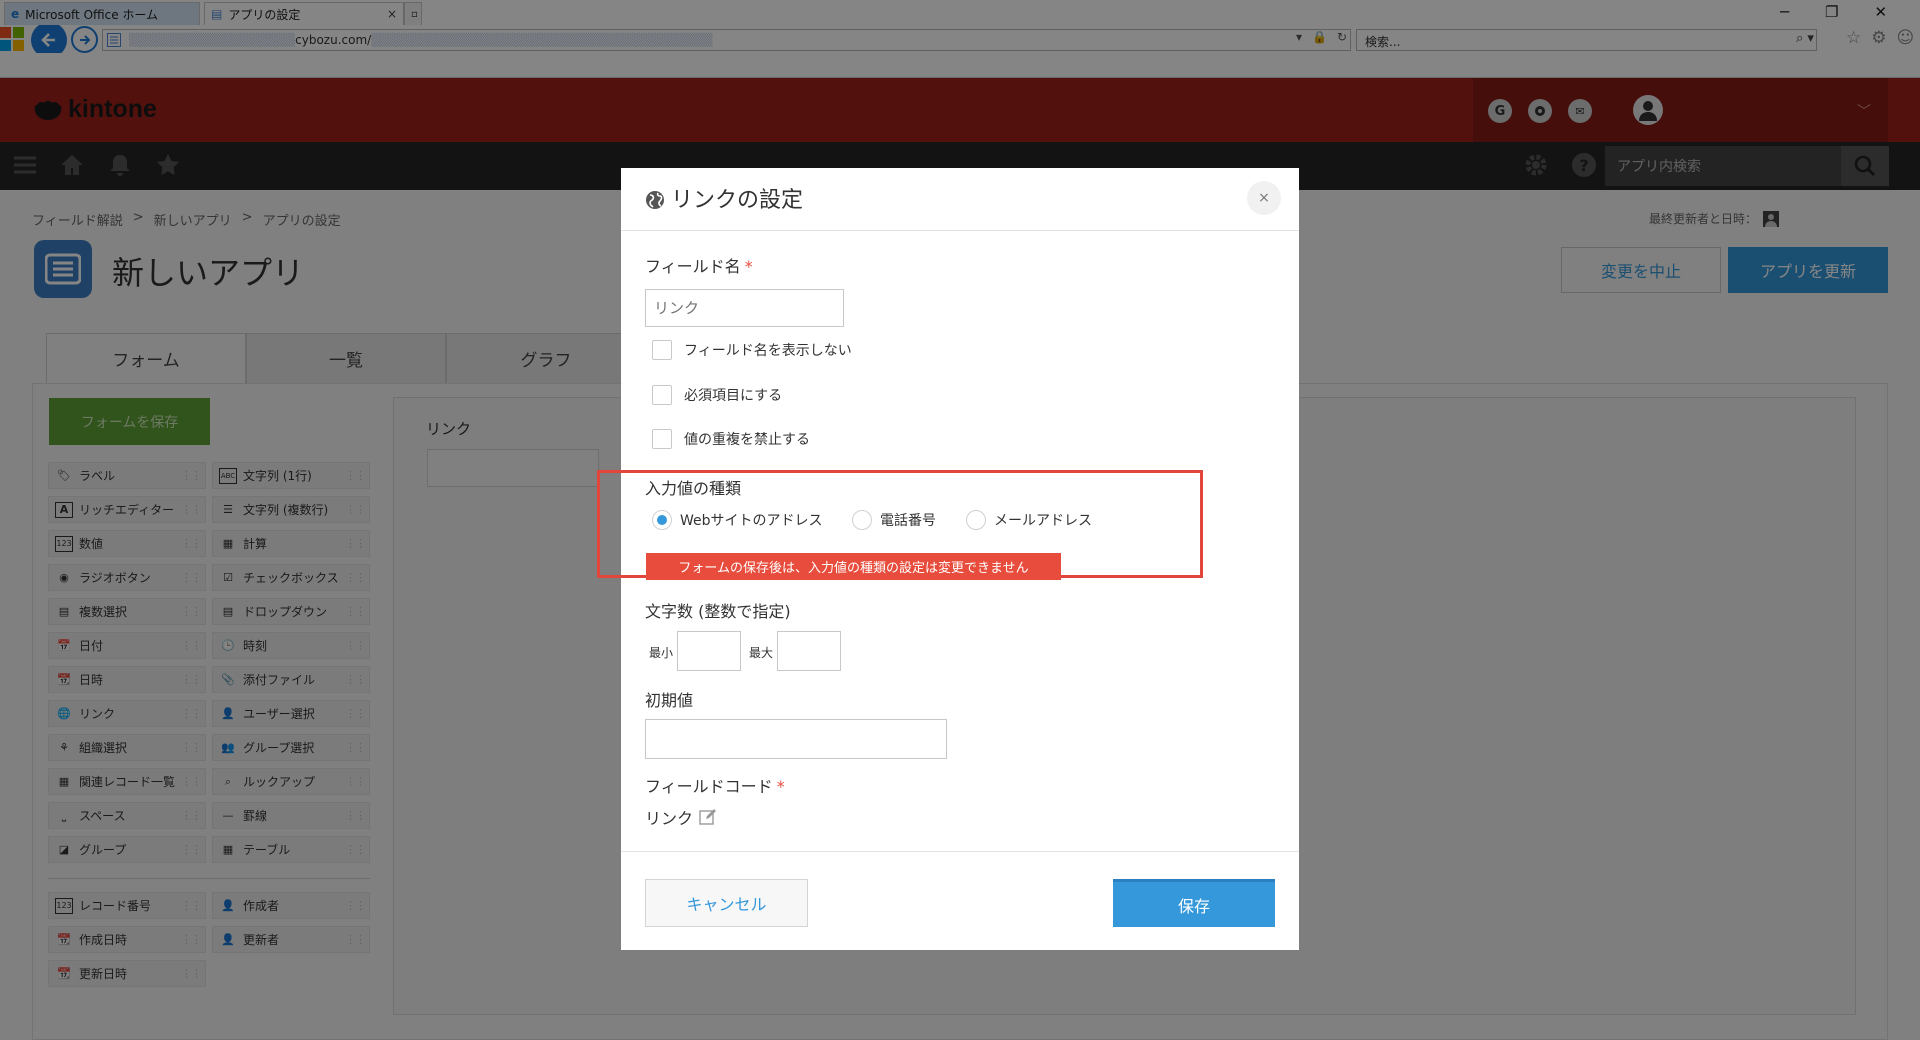  Describe the element at coordinates (733, 396) in the screenshot. I see `checkbox-label: 必須項目にする` at that location.